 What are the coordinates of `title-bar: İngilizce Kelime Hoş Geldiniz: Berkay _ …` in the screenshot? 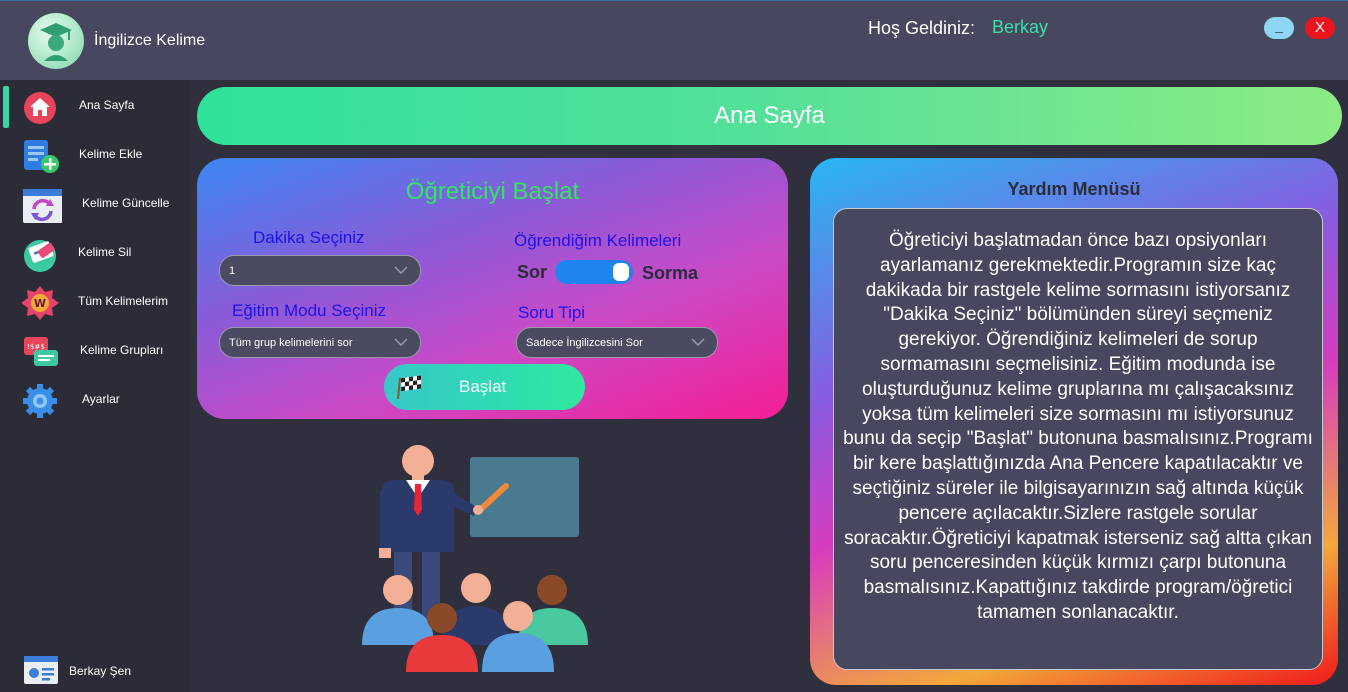 It's located at (674, 40).